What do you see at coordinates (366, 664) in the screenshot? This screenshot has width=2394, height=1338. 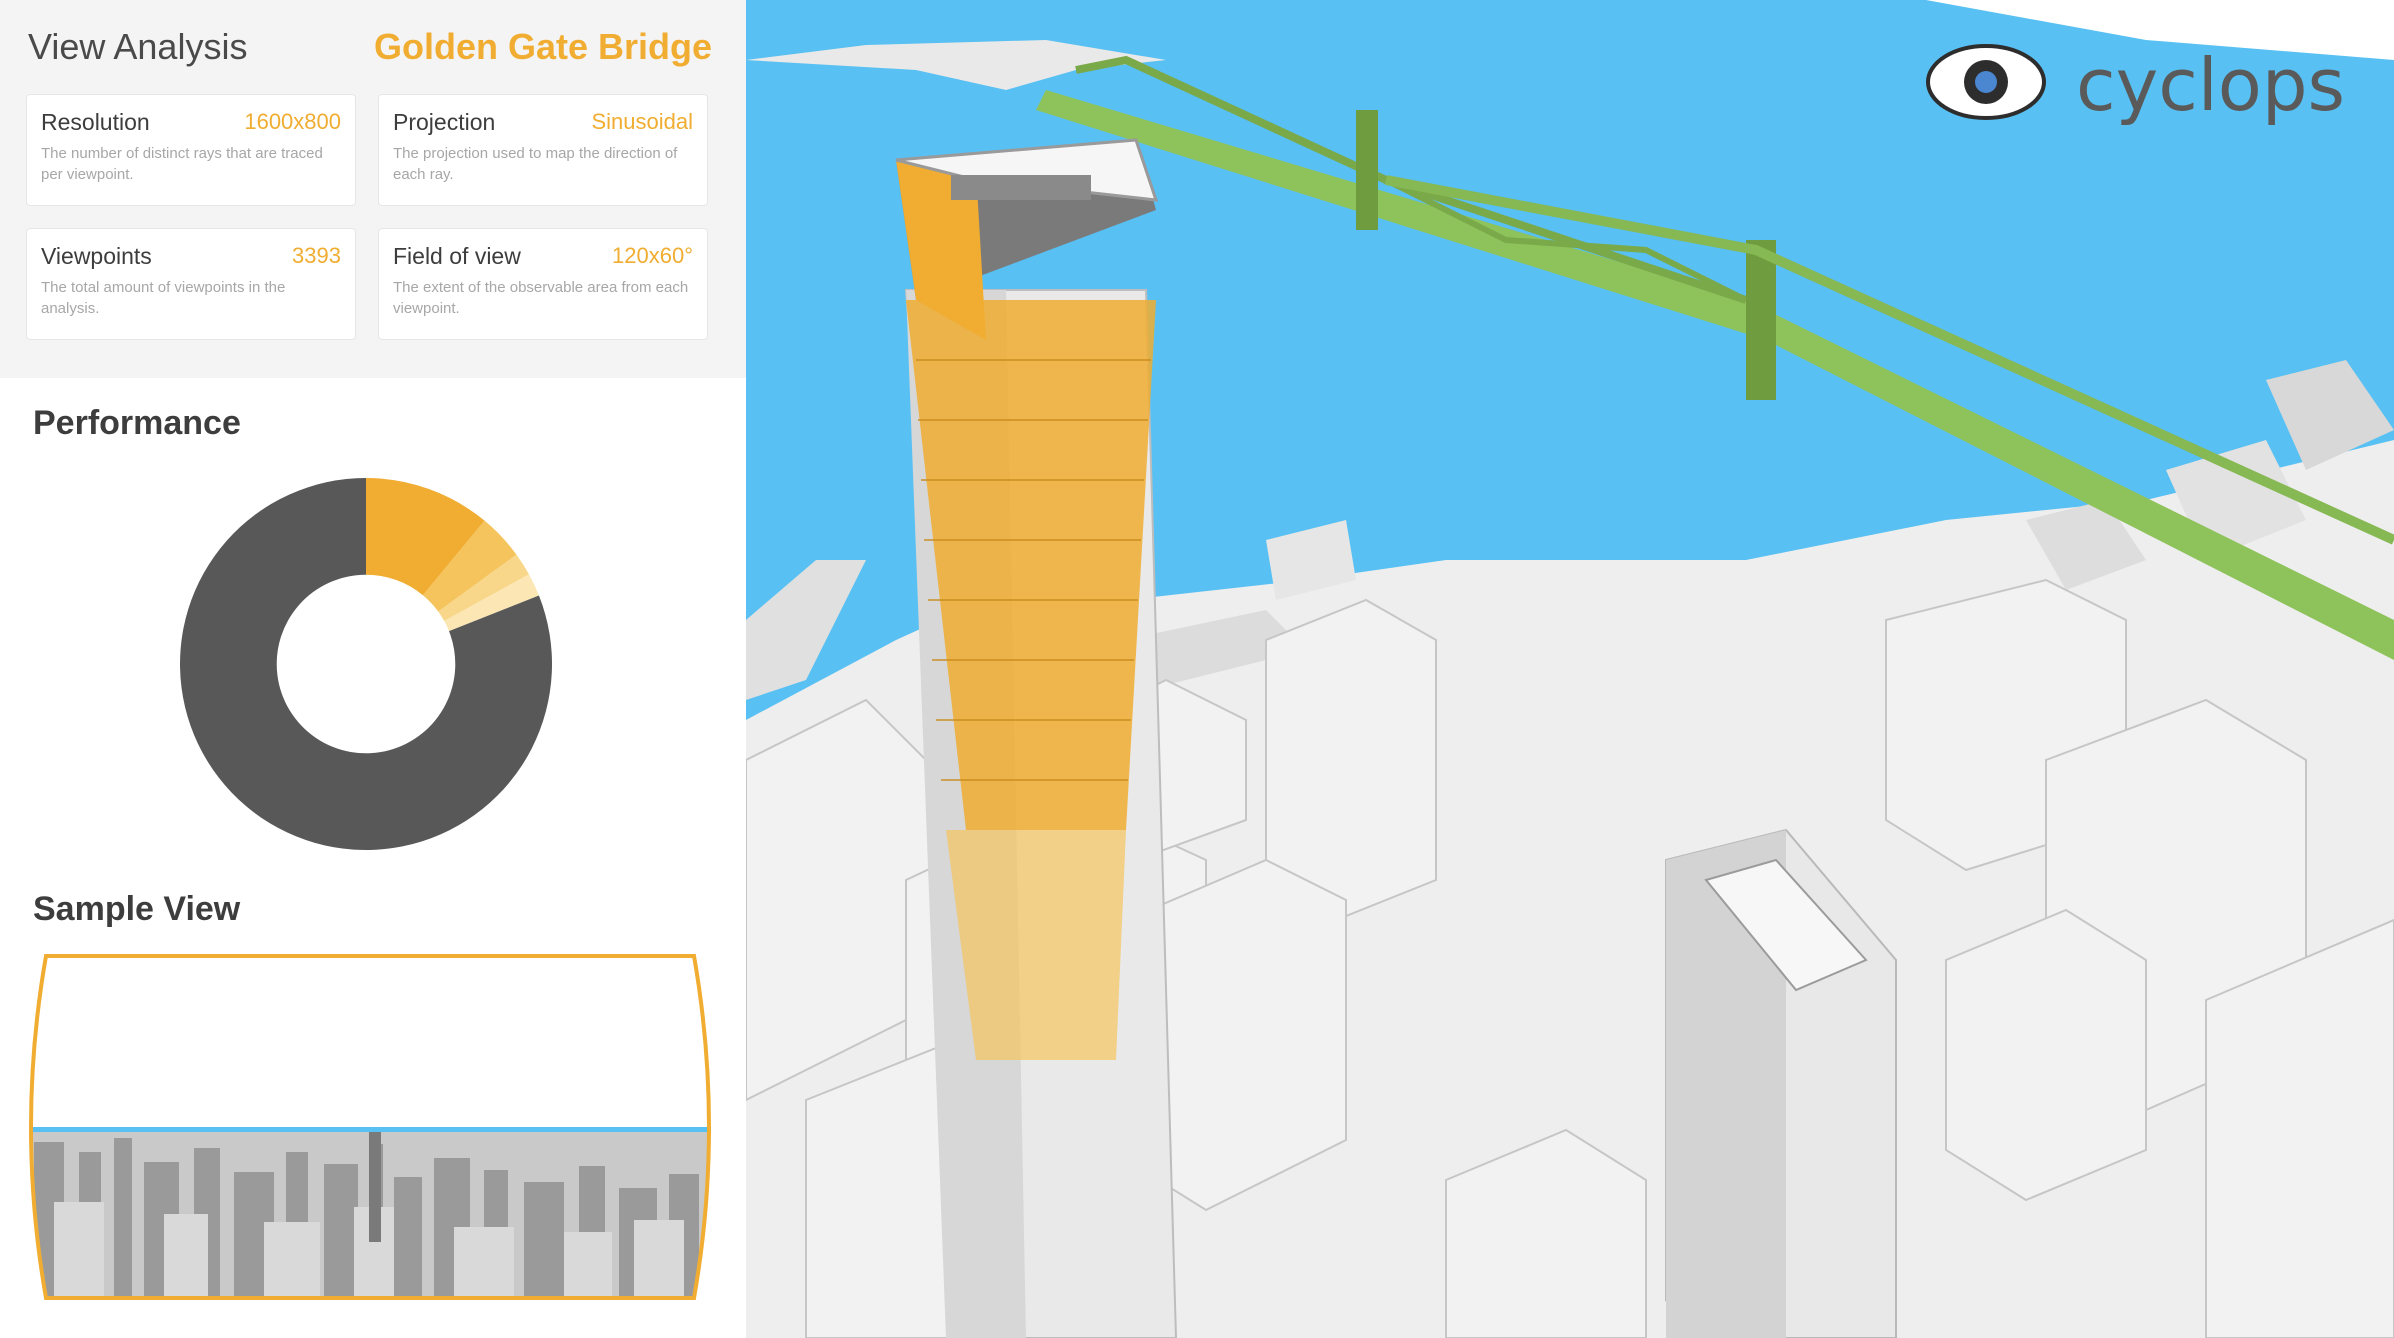 I see `performance-donut-chart` at bounding box center [366, 664].